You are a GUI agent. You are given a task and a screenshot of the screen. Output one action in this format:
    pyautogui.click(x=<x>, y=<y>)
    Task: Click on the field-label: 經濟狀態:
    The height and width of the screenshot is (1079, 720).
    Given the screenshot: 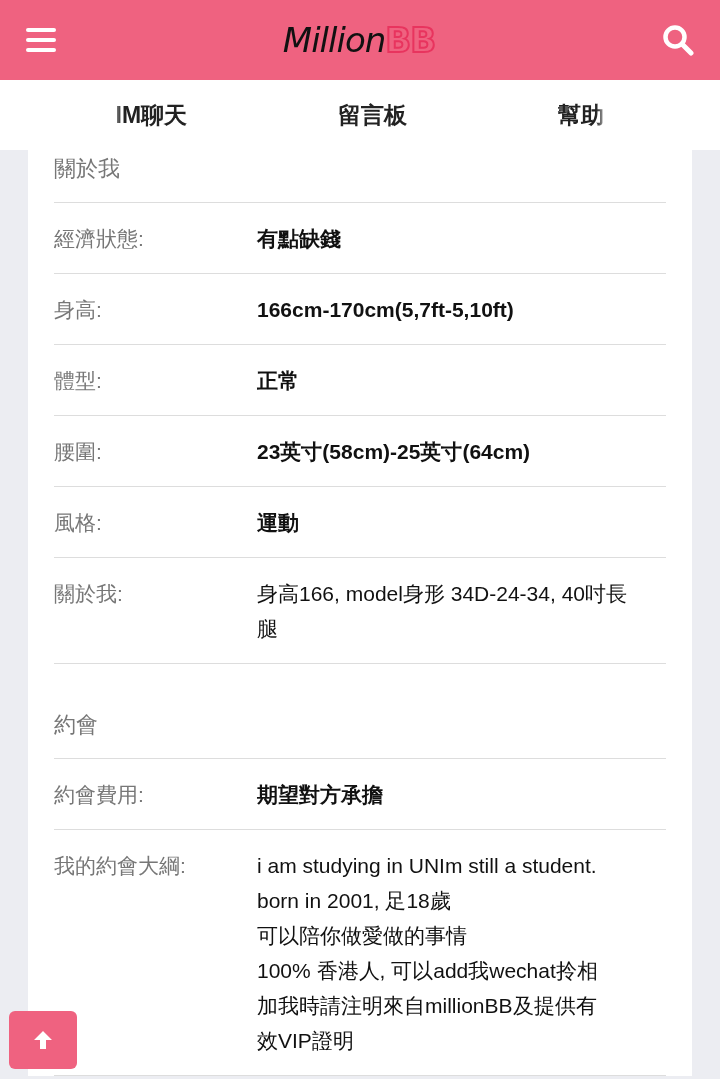 What is the action you would take?
    pyautogui.click(x=99, y=239)
    